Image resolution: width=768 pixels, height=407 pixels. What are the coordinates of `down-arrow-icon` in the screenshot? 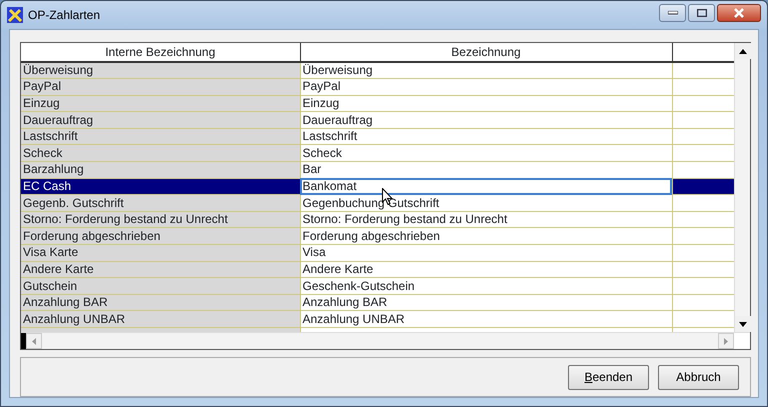 It's located at (743, 324).